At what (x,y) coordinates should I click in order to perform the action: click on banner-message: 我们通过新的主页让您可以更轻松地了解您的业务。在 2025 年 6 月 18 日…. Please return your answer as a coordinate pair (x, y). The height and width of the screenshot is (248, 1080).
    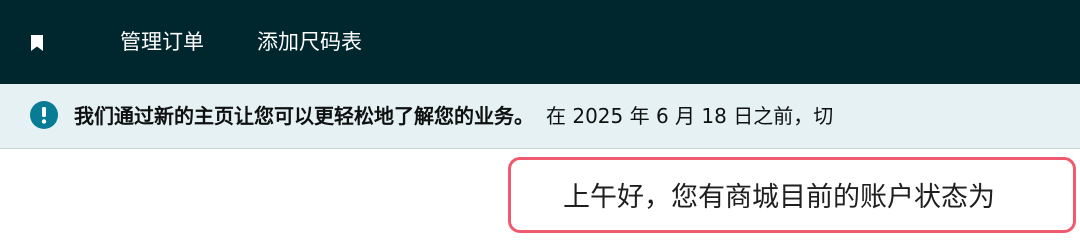
    Looking at the image, I should click on (453, 116).